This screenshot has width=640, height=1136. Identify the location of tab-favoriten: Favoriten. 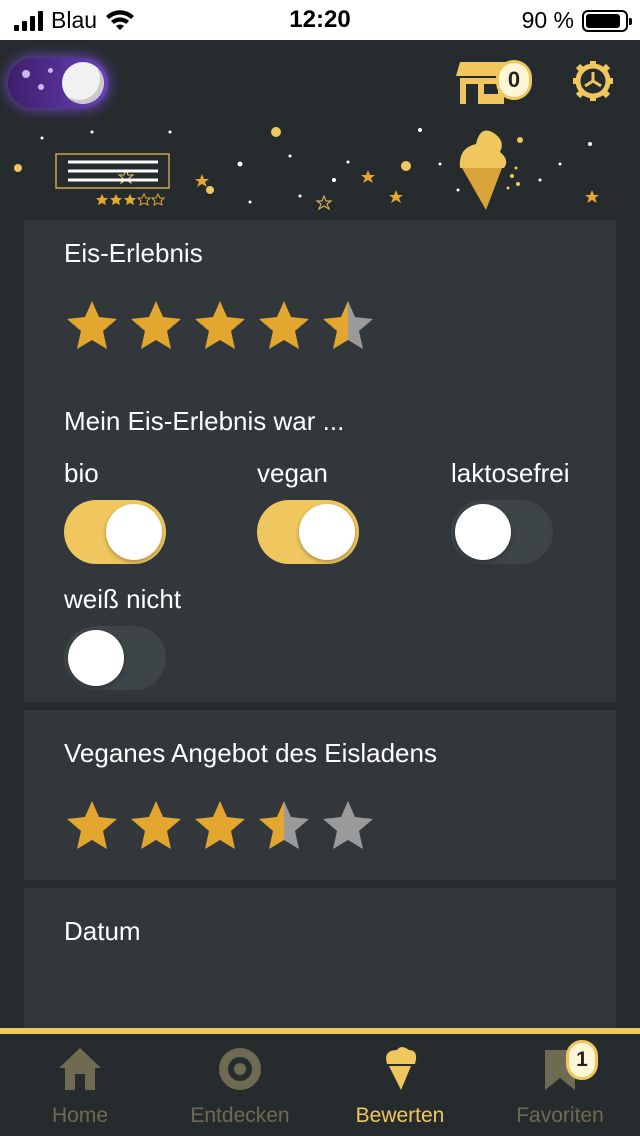
(560, 1086).